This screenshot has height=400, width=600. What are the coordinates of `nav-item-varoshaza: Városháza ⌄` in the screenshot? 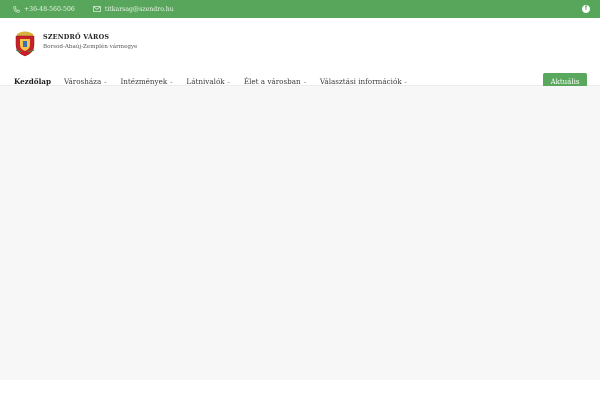 It's located at (85, 81).